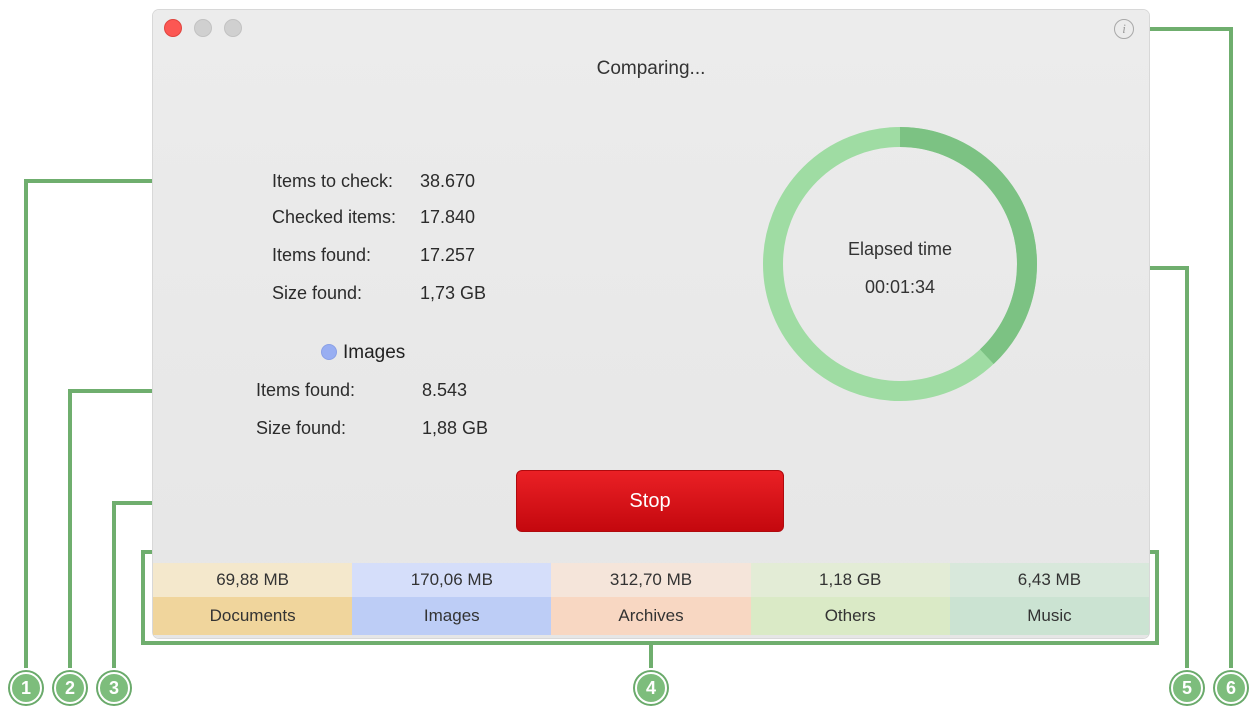 This screenshot has width=1250, height=708. Describe the element at coordinates (453, 293) in the screenshot. I see `size-found-value: 1,73 GB` at that location.